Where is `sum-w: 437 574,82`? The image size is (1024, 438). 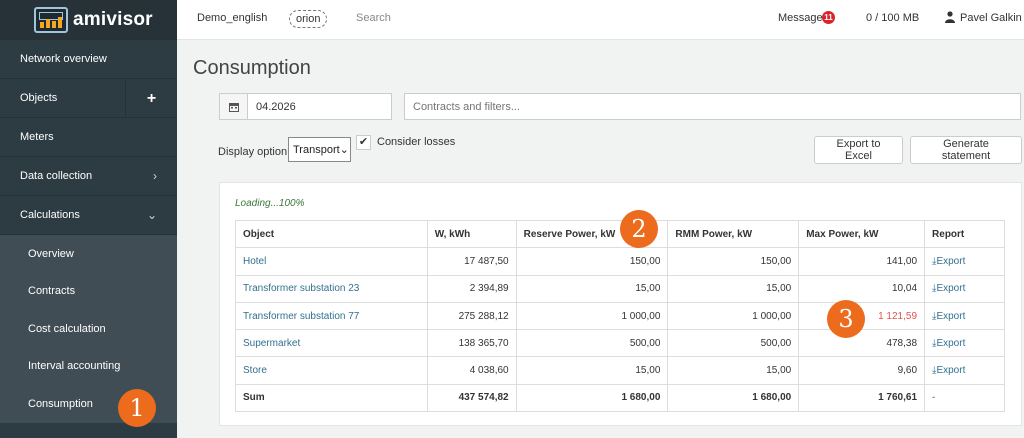 sum-w: 437 574,82 is located at coordinates (471, 398).